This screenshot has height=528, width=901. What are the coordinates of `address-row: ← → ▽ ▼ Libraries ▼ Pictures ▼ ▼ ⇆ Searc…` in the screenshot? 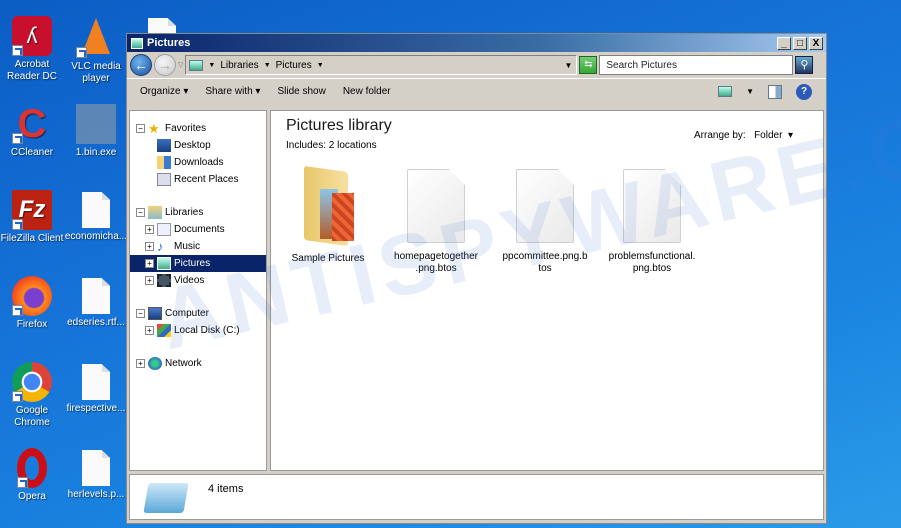 It's located at (476, 65).